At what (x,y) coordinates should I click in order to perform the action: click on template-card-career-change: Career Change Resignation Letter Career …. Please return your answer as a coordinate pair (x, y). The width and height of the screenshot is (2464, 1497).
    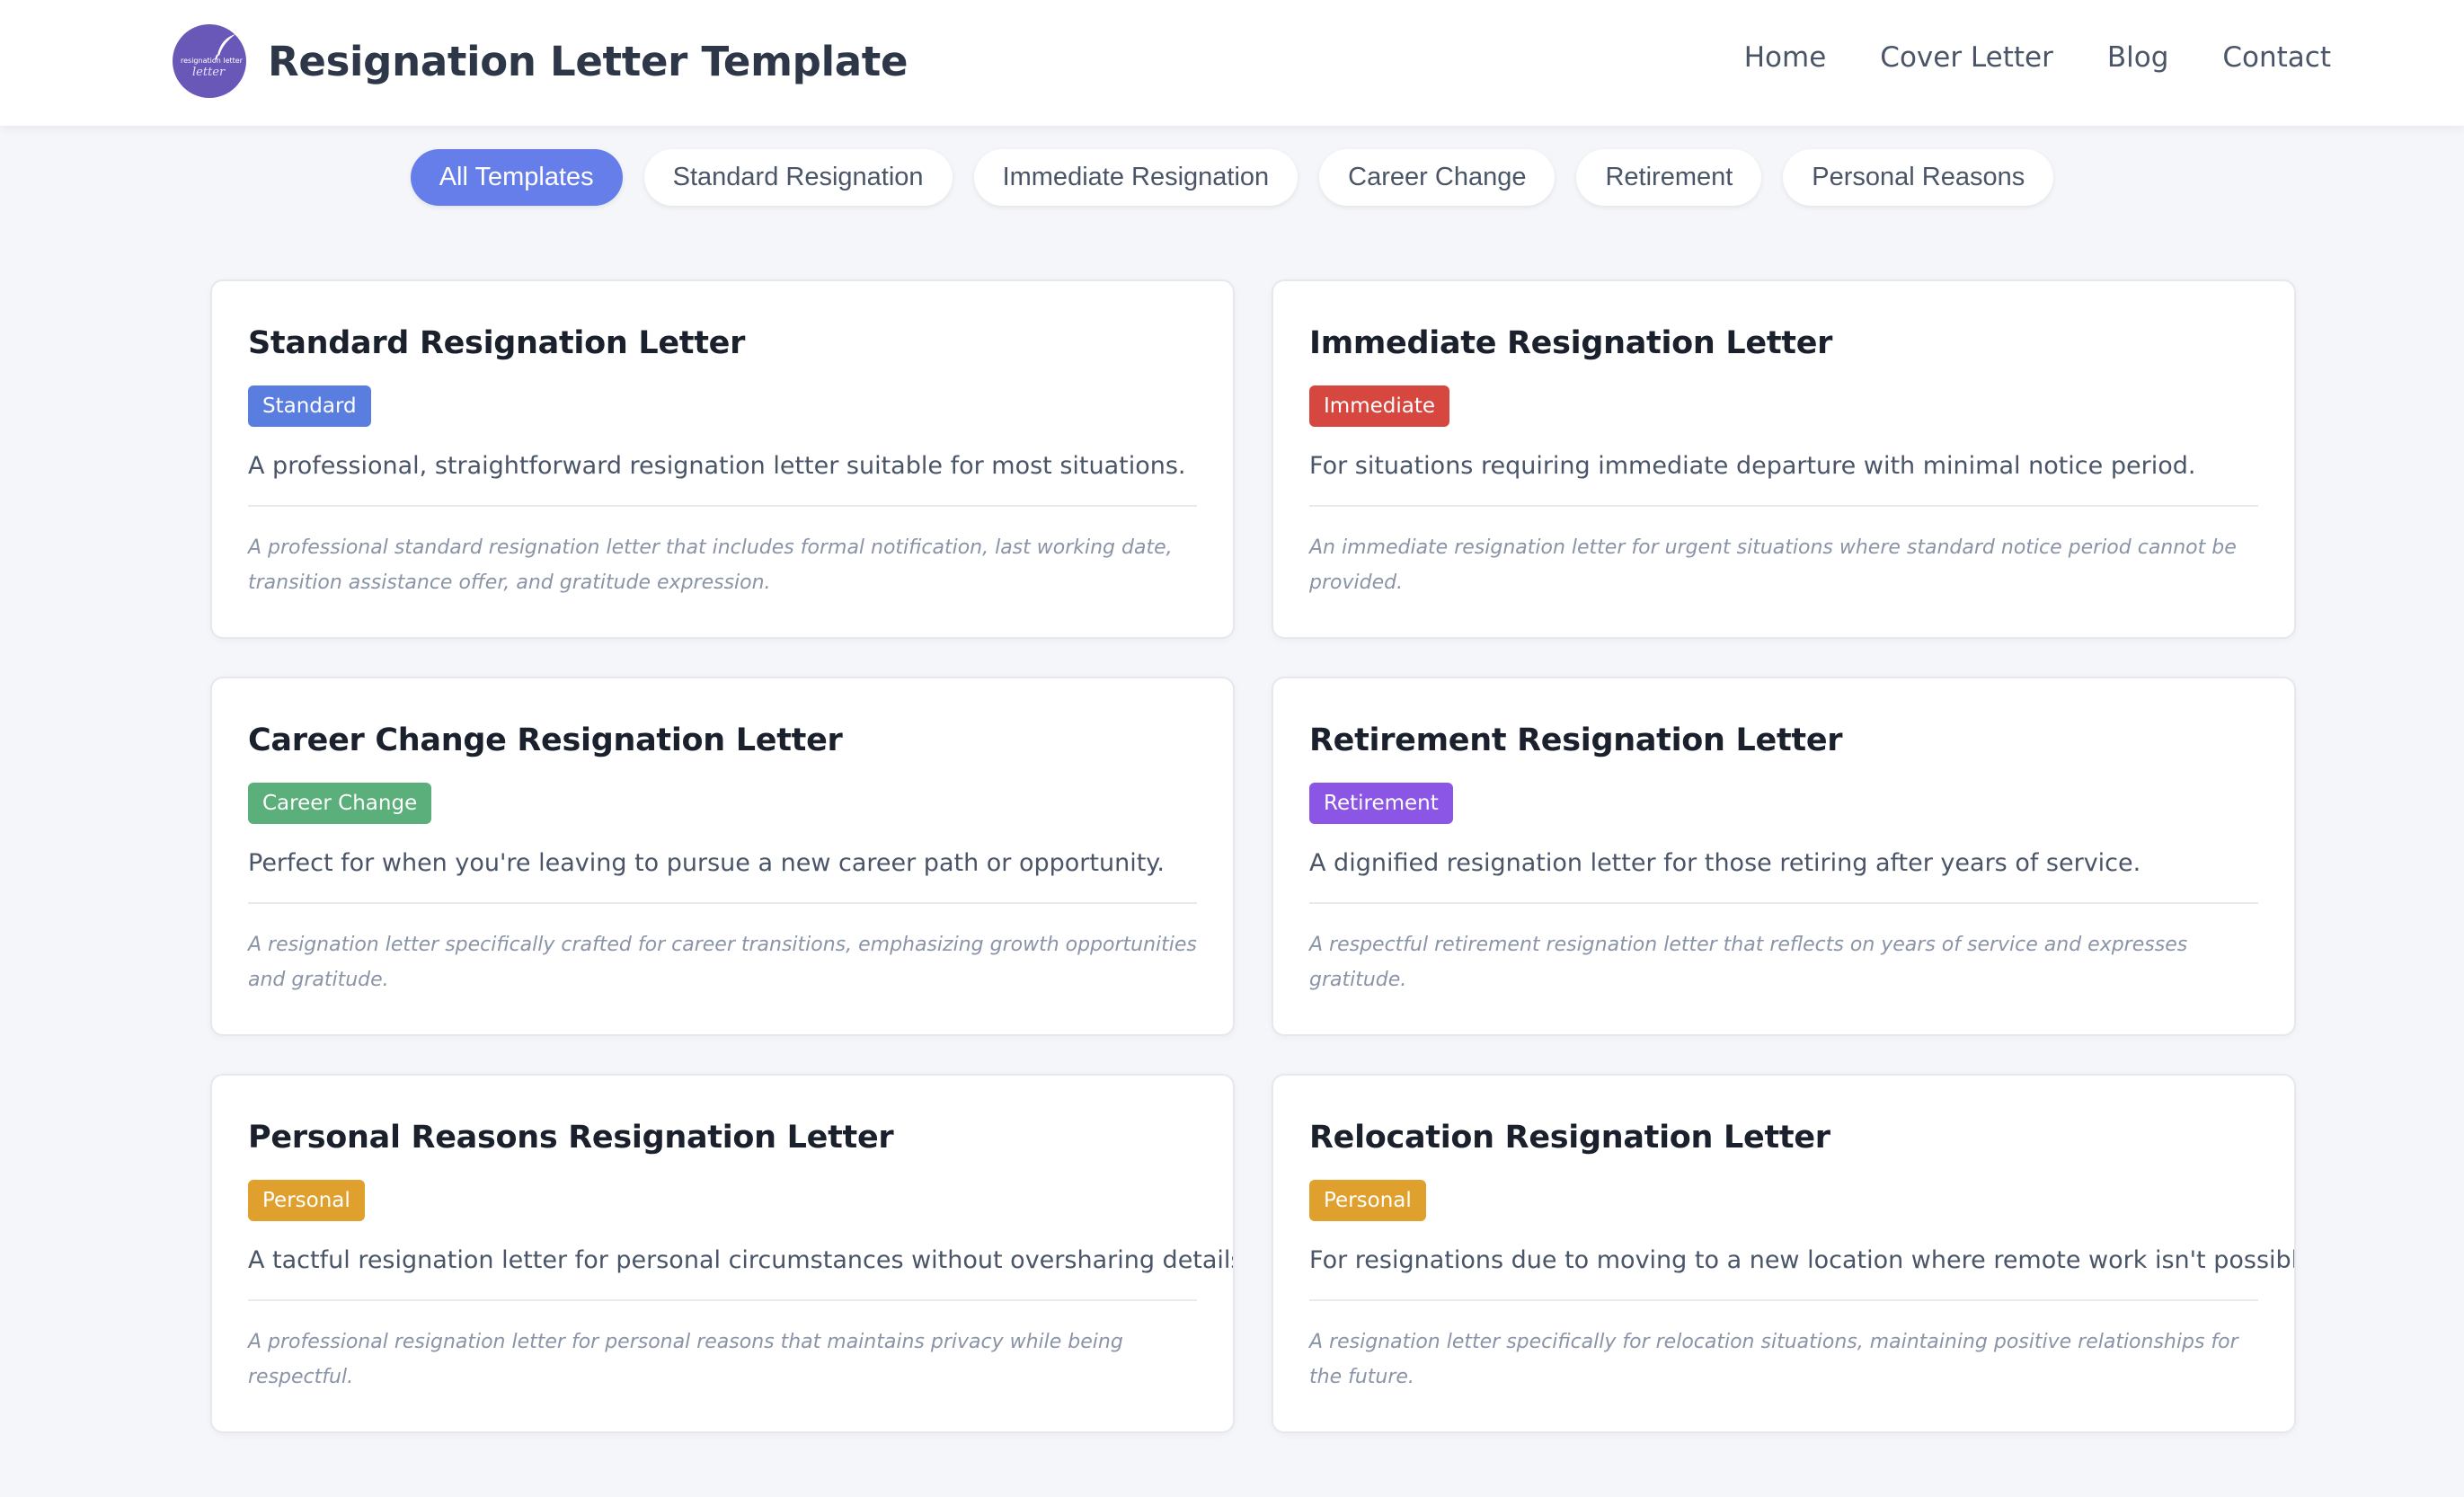
    Looking at the image, I should click on (722, 856).